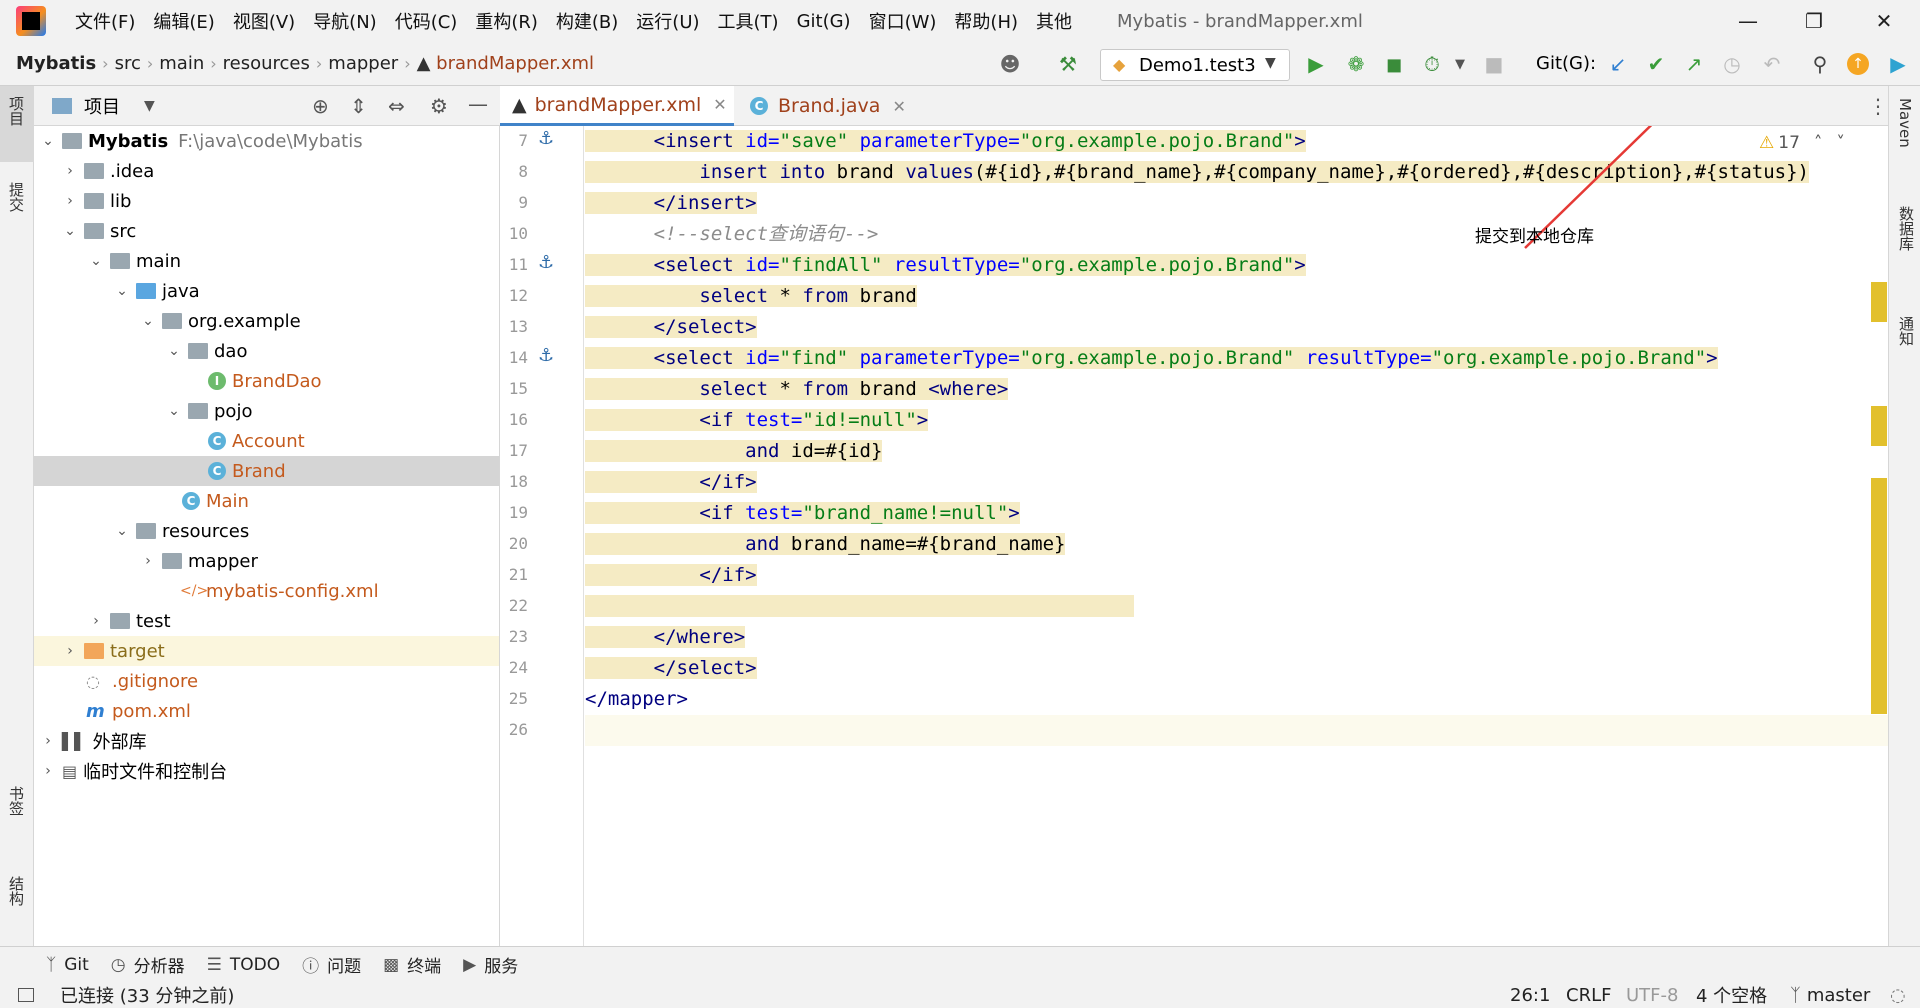 The height and width of the screenshot is (1008, 1920). Describe the element at coordinates (426, 21) in the screenshot. I see `menu-code: 代码(C)` at that location.